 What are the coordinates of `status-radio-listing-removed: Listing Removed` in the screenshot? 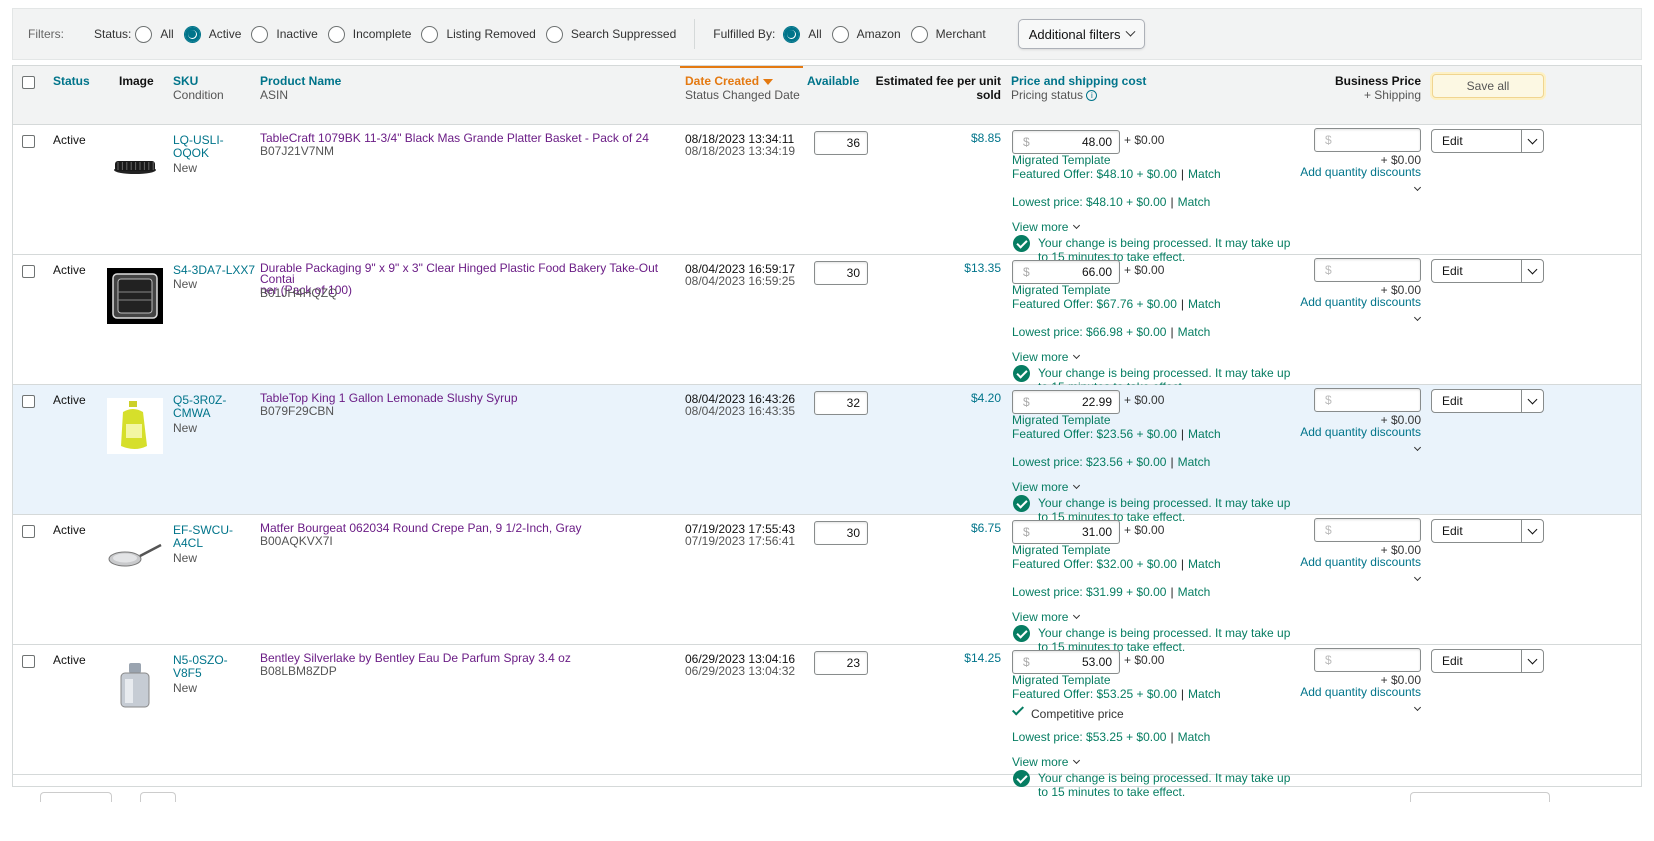 It's located at (478, 34).